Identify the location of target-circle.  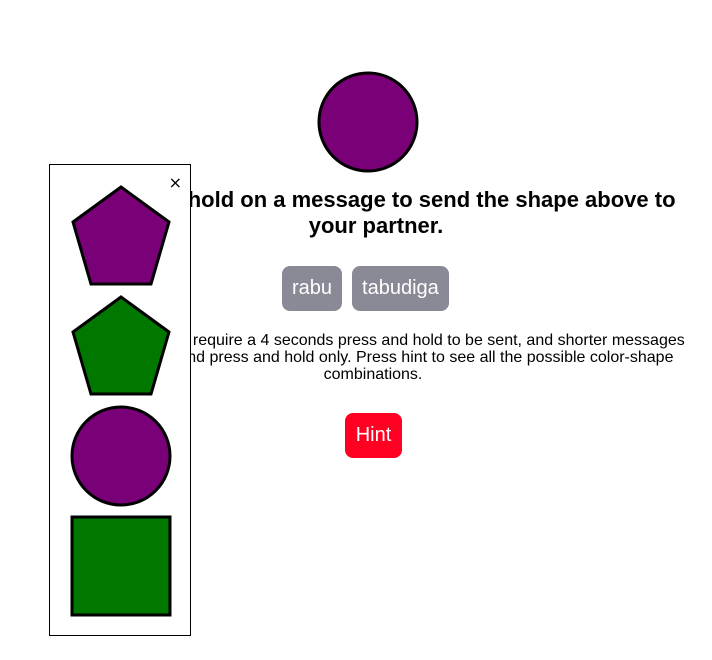
(368, 122).